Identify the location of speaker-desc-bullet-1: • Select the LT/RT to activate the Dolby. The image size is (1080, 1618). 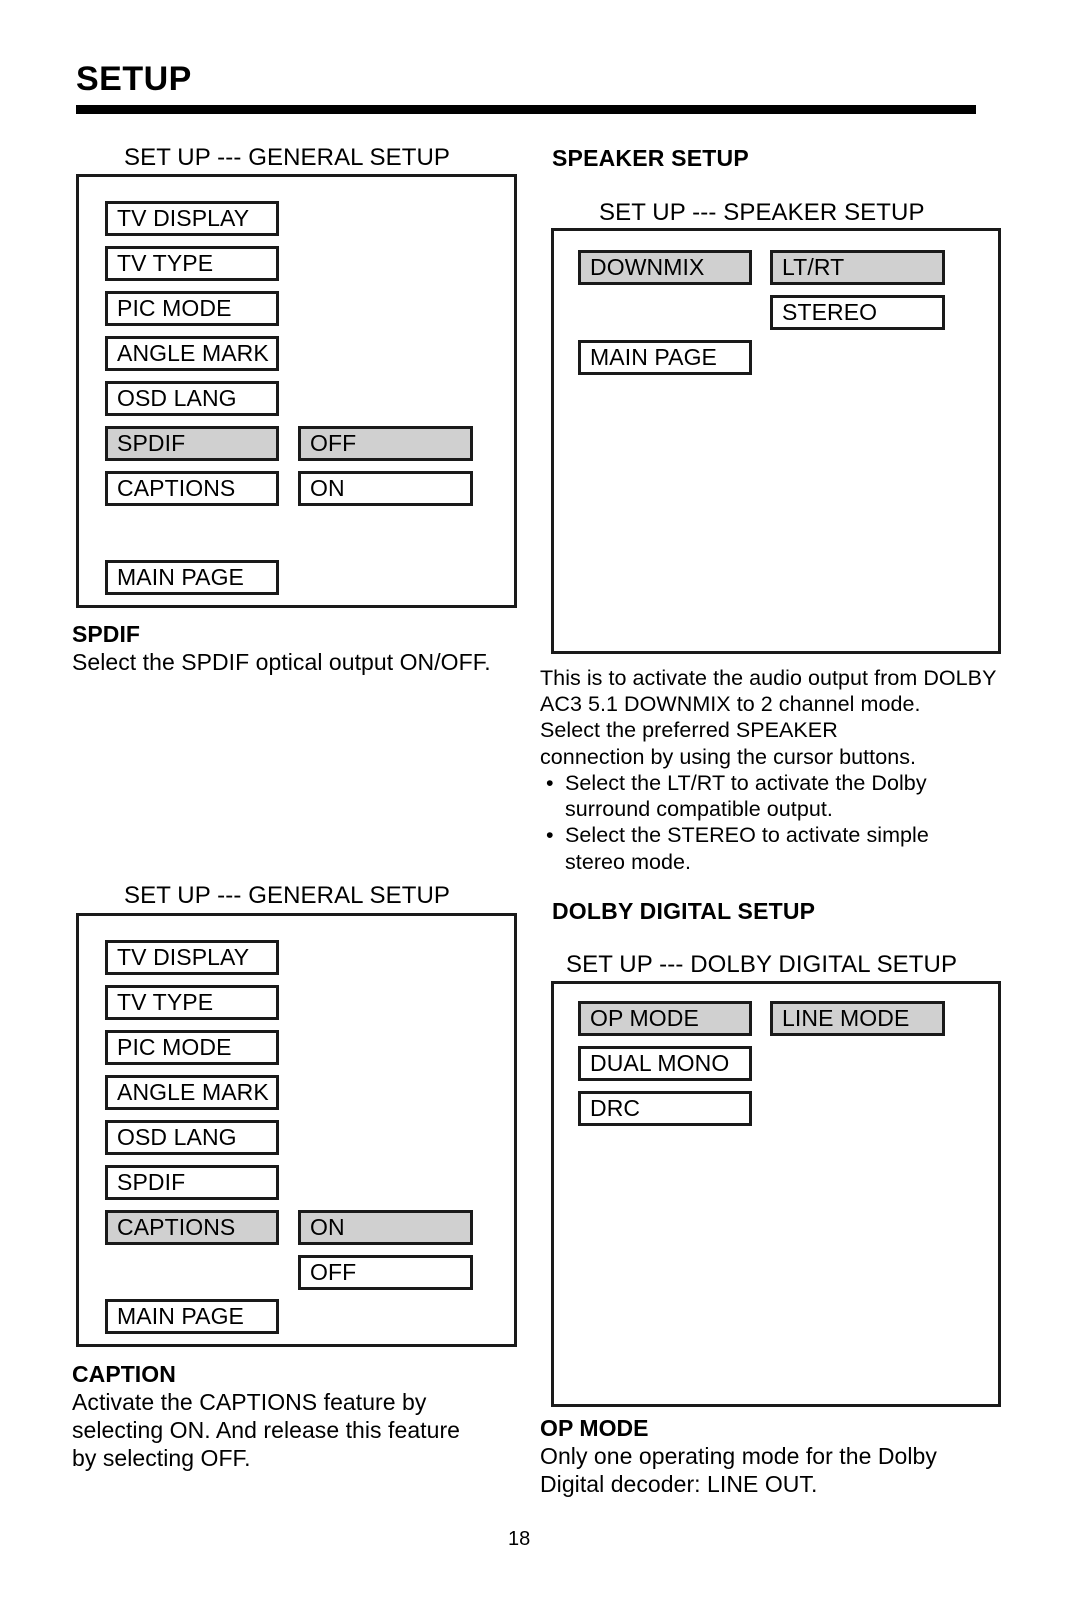
(775, 783).